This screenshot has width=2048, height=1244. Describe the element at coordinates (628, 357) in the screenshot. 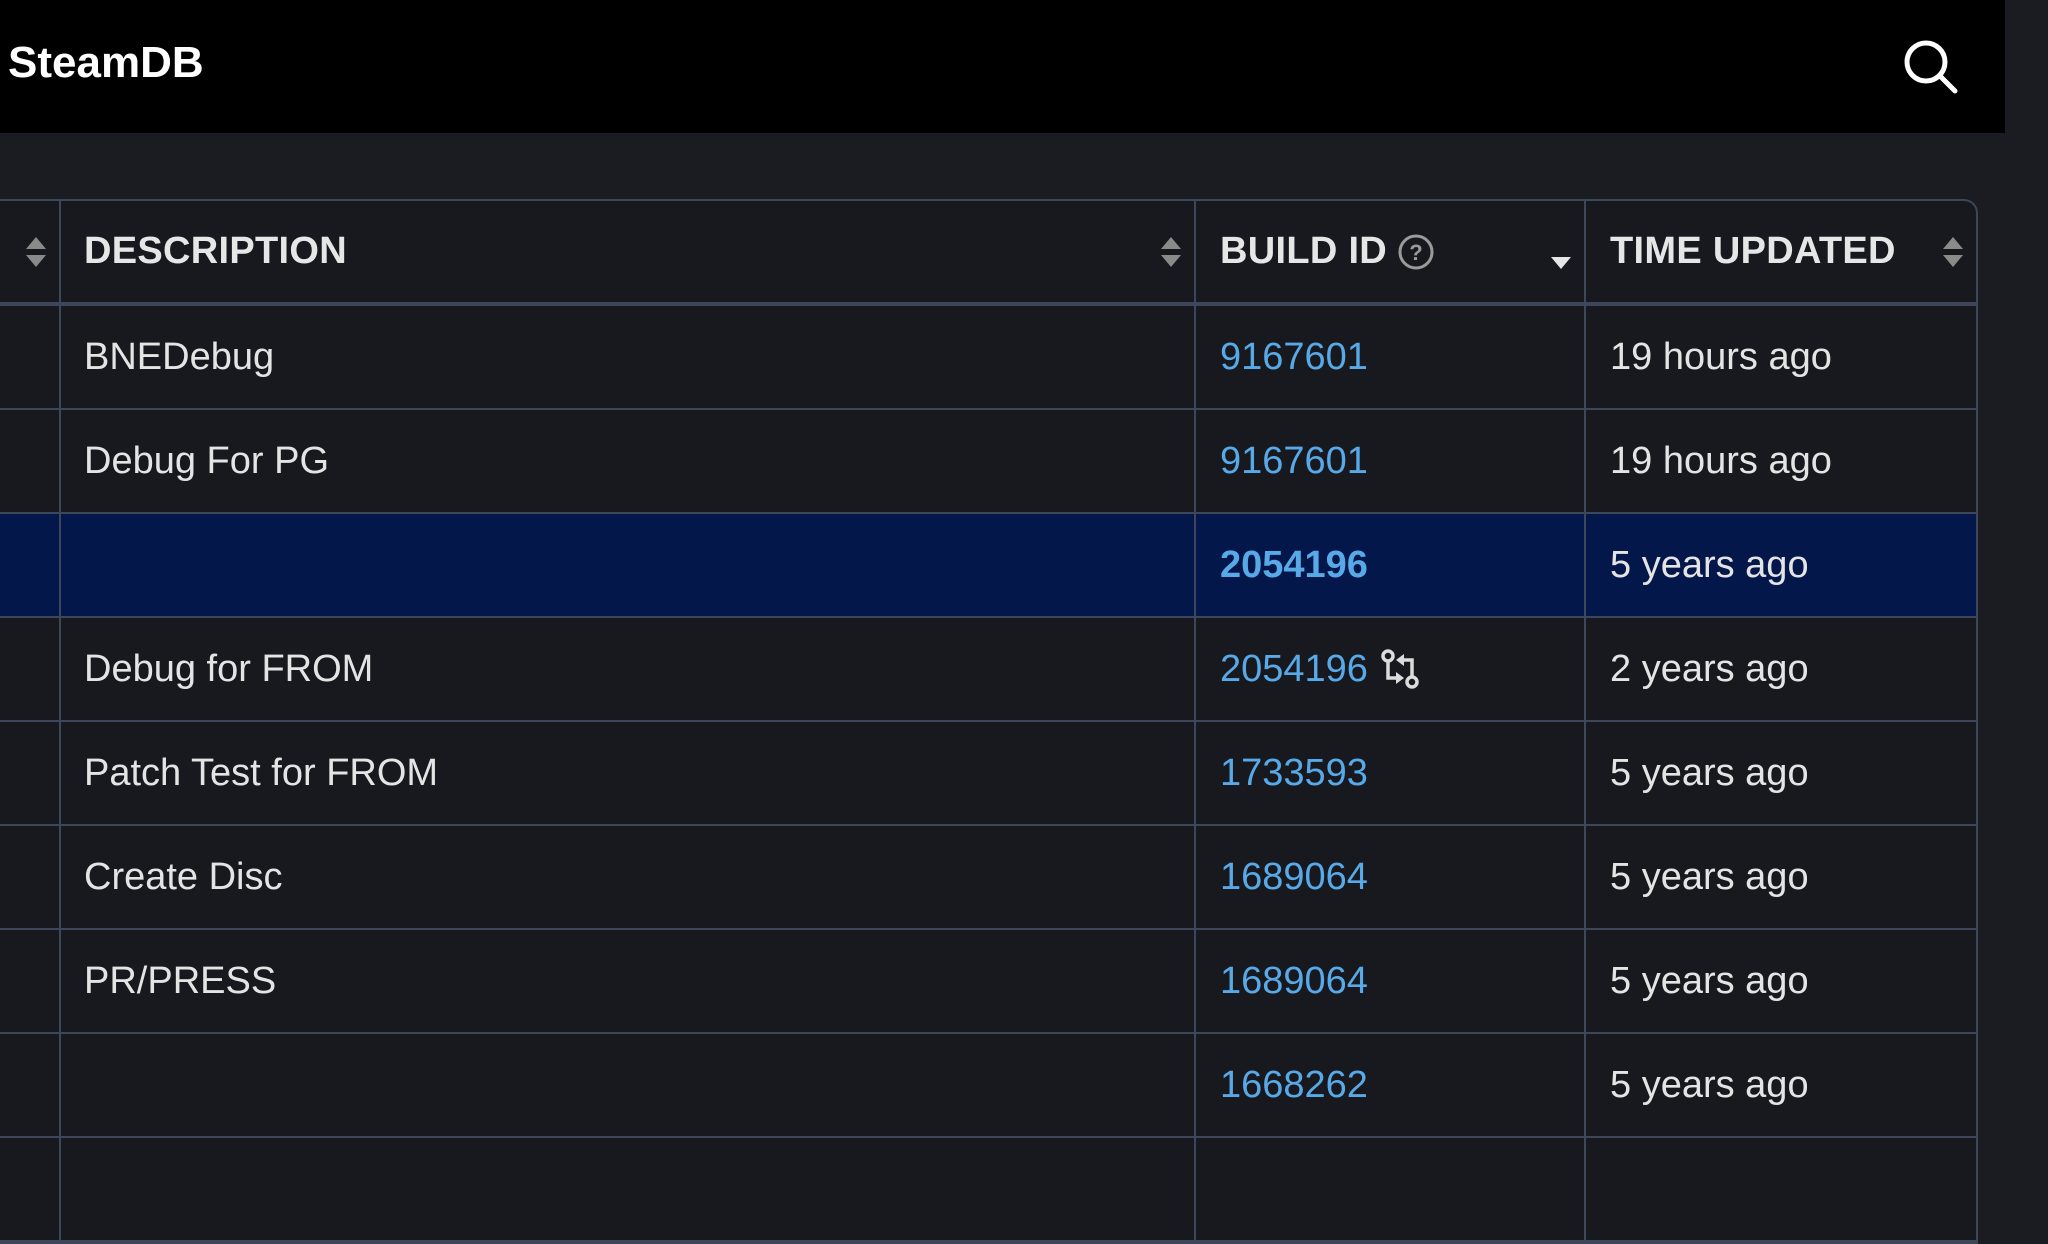

I see `description-cell: BNEDebug` at that location.